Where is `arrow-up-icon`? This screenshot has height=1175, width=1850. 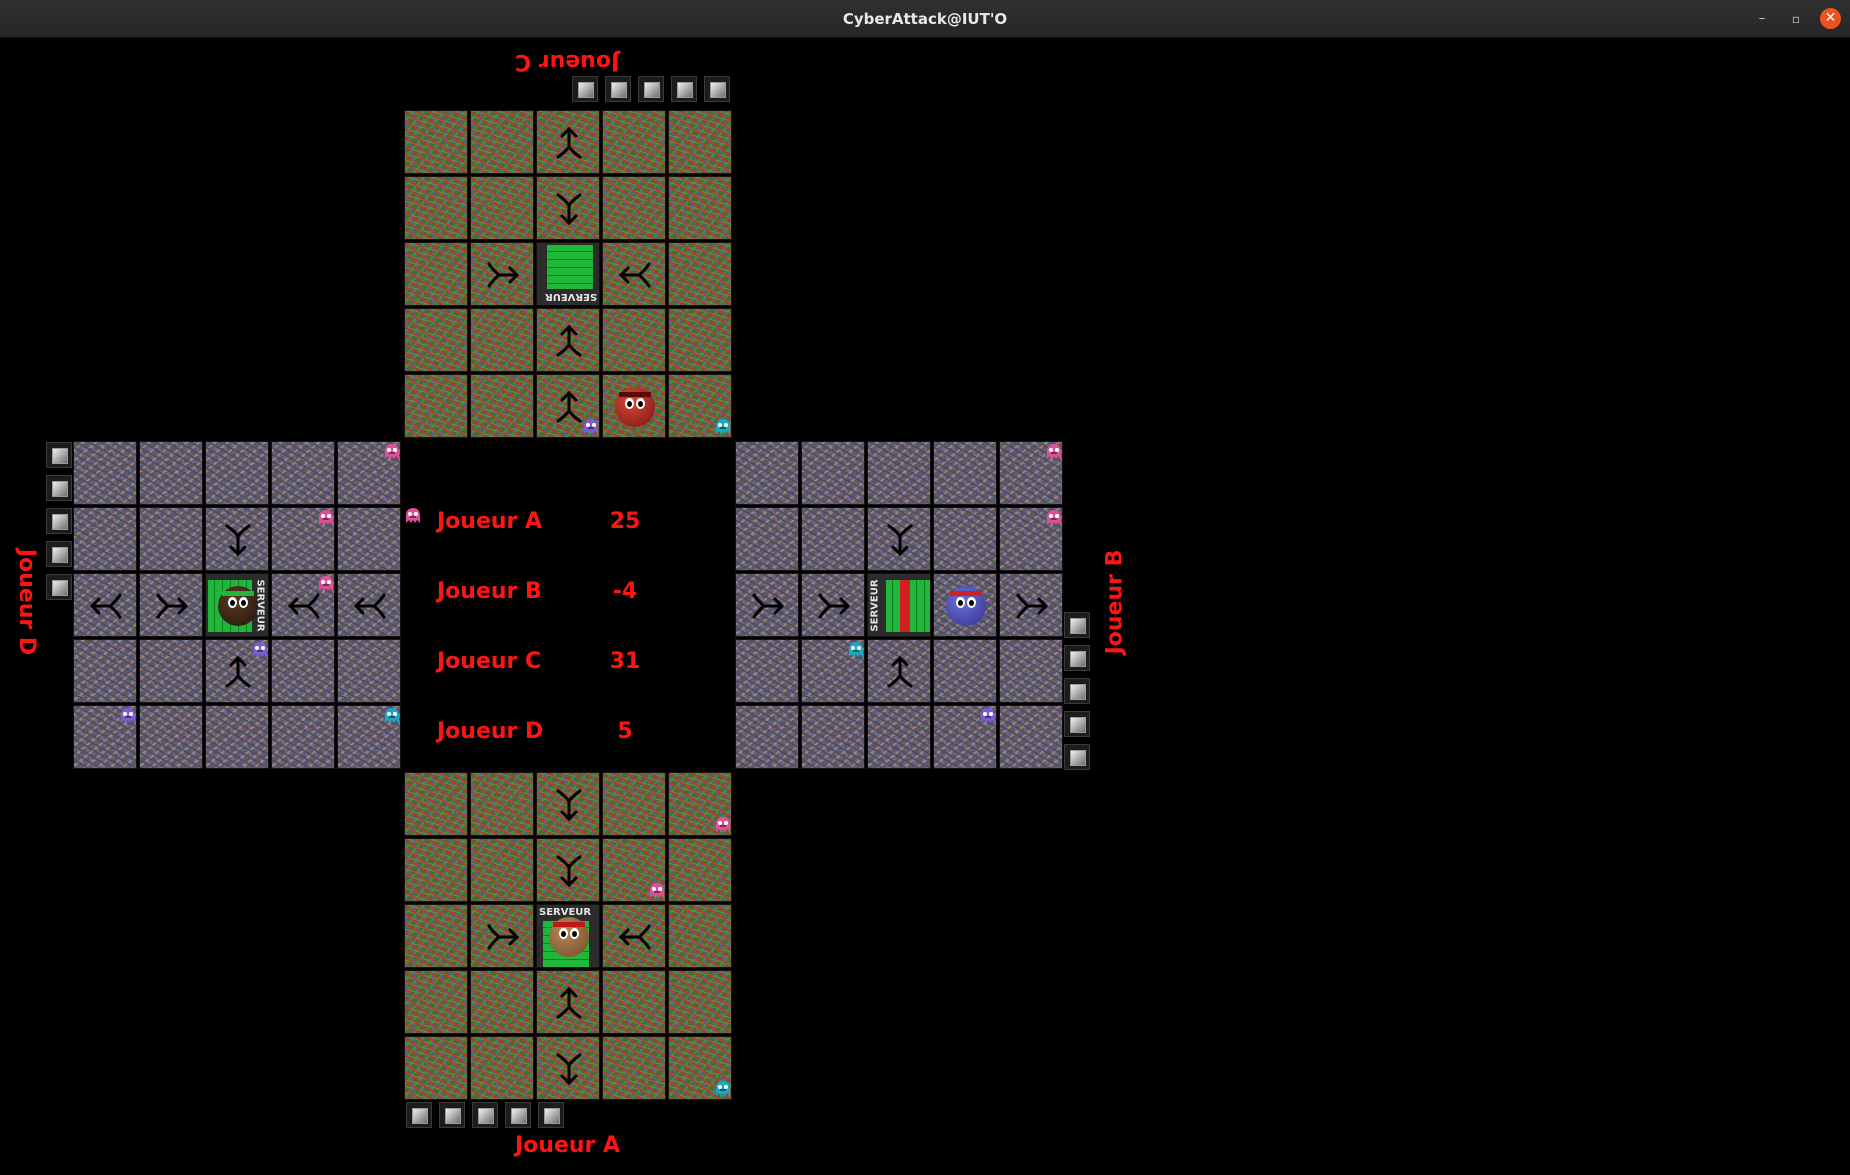 arrow-up-icon is located at coordinates (900, 671).